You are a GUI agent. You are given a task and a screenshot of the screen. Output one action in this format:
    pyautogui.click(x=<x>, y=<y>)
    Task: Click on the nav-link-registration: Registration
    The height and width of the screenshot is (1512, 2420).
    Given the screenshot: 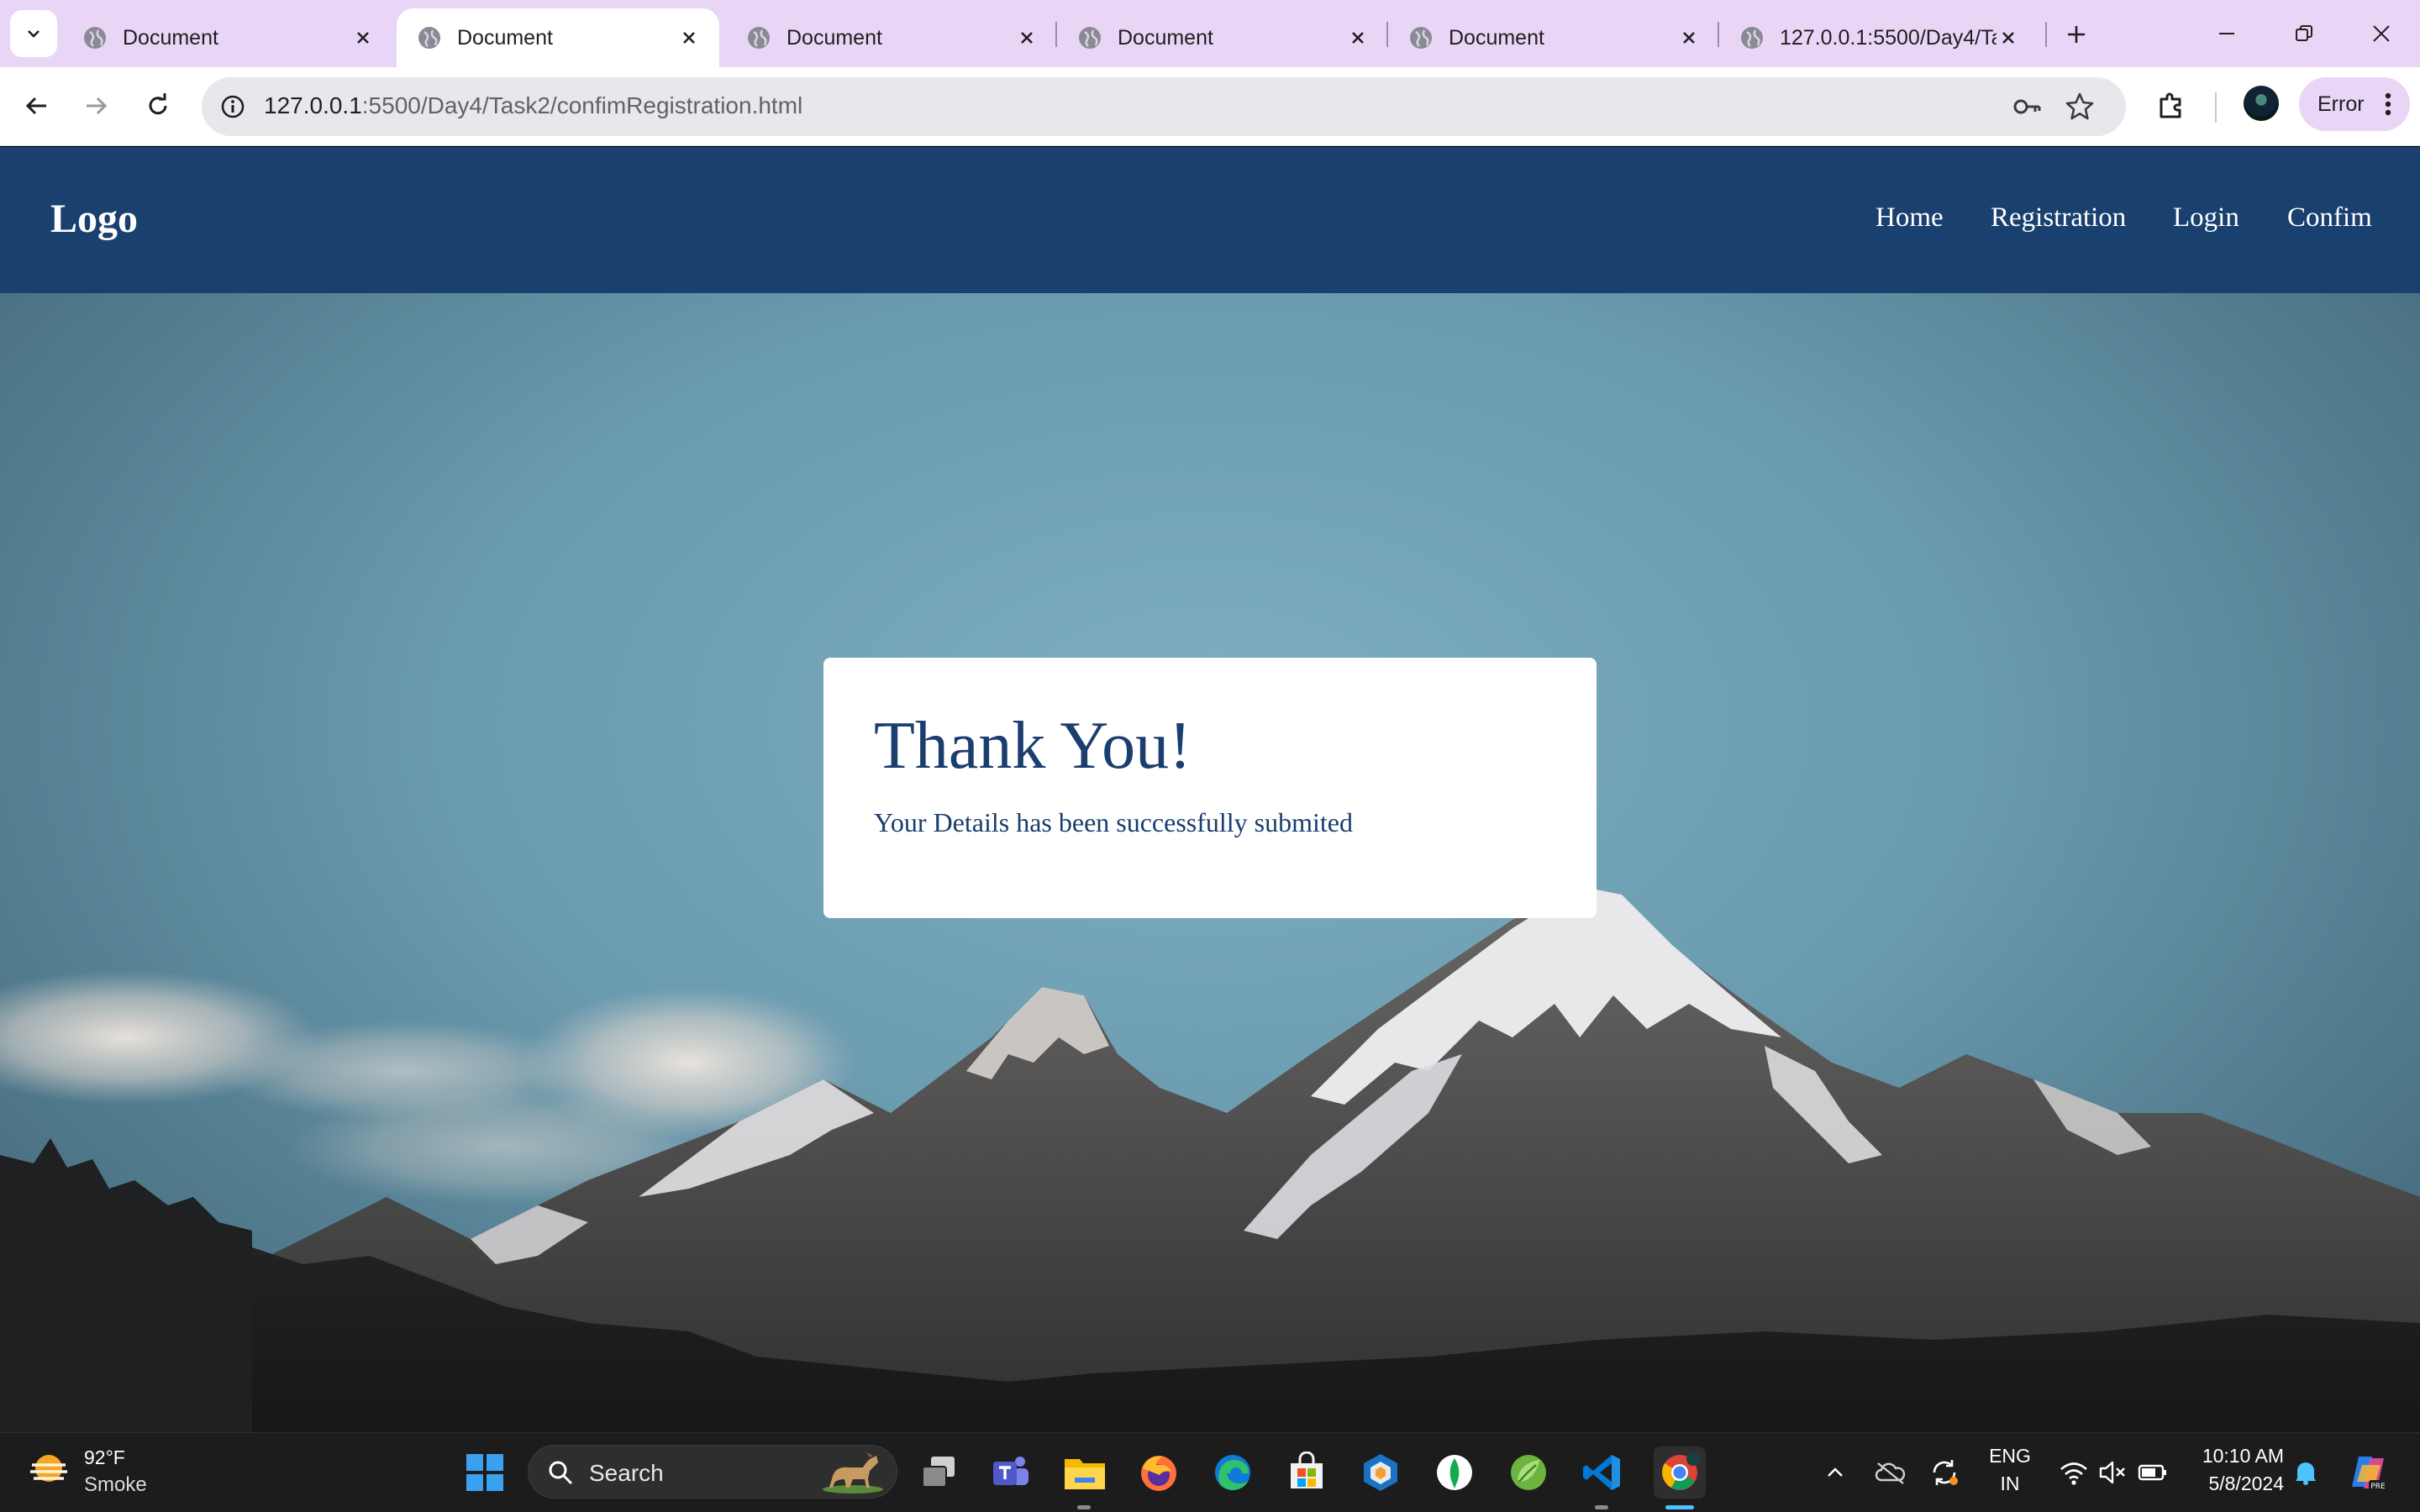 What is the action you would take?
    pyautogui.click(x=2058, y=218)
    